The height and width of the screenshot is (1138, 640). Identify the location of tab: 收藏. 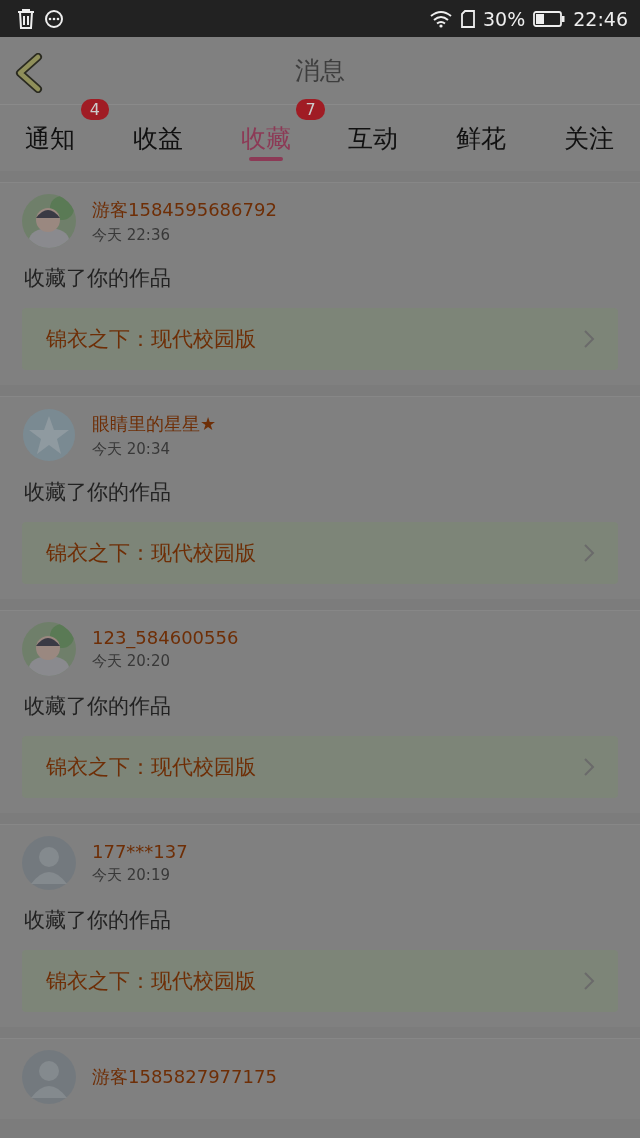
(265, 138).